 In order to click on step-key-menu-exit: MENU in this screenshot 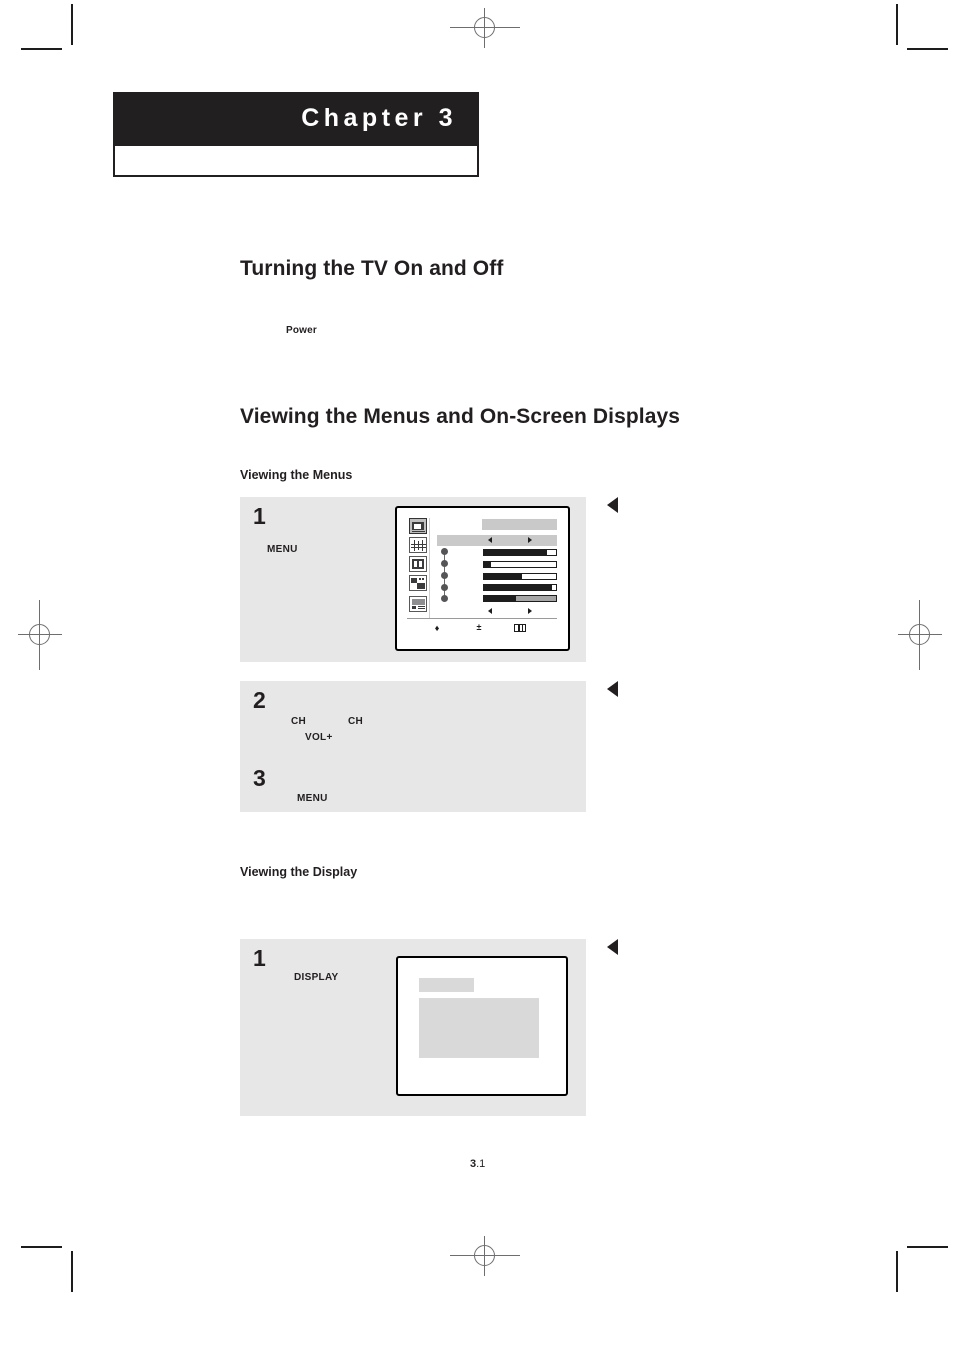, I will do `click(312, 798)`.